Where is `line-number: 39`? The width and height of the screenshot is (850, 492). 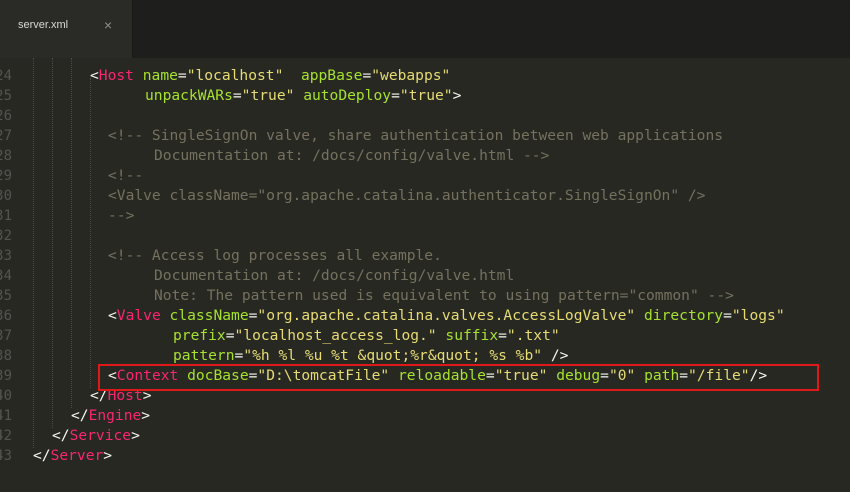
line-number: 39 is located at coordinates (6, 376).